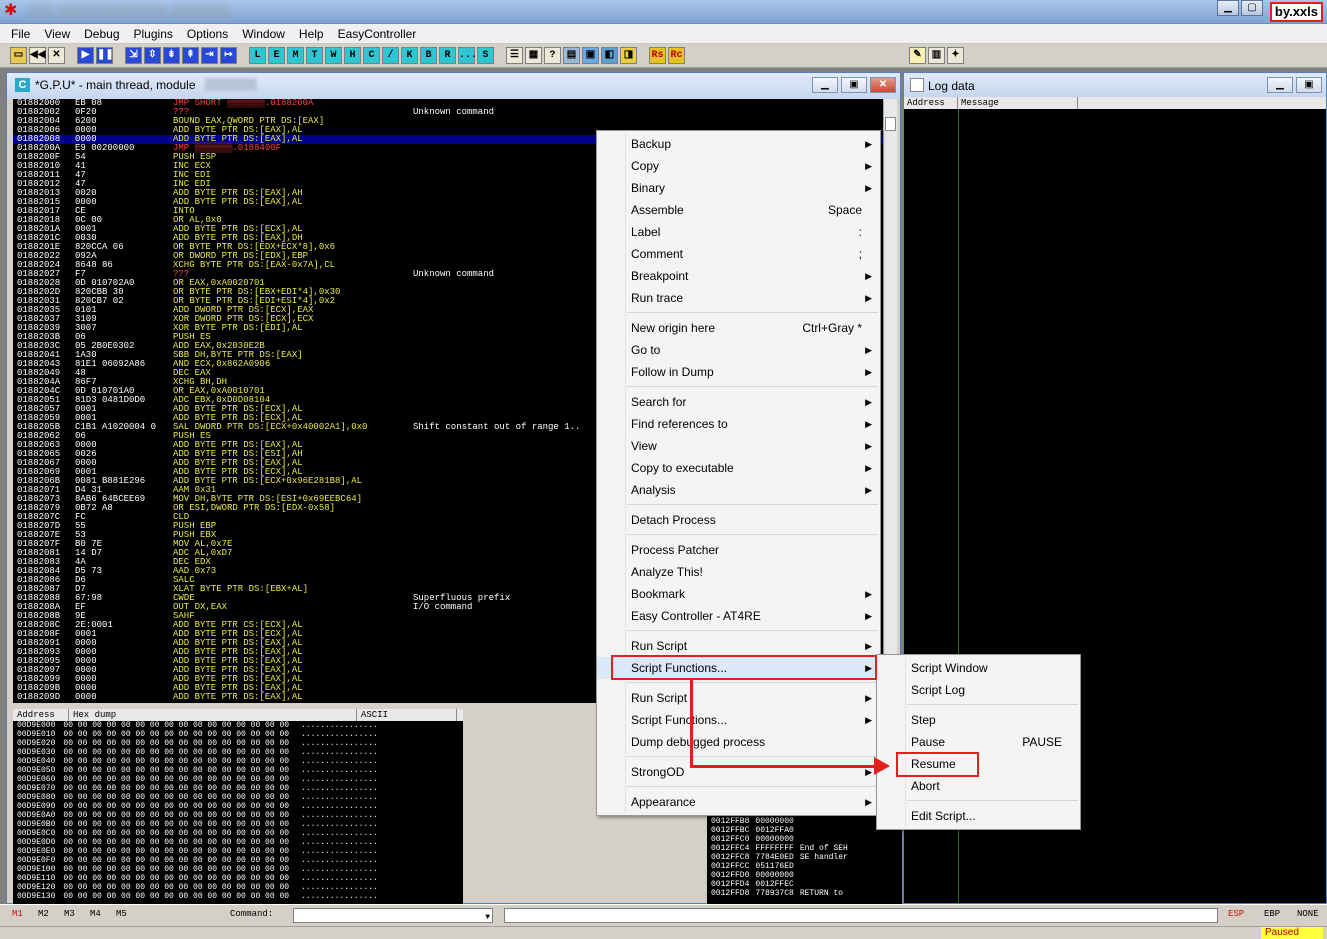 The width and height of the screenshot is (1327, 939). I want to click on context-menu-item-appearance: Appearance ▶, so click(738, 802).